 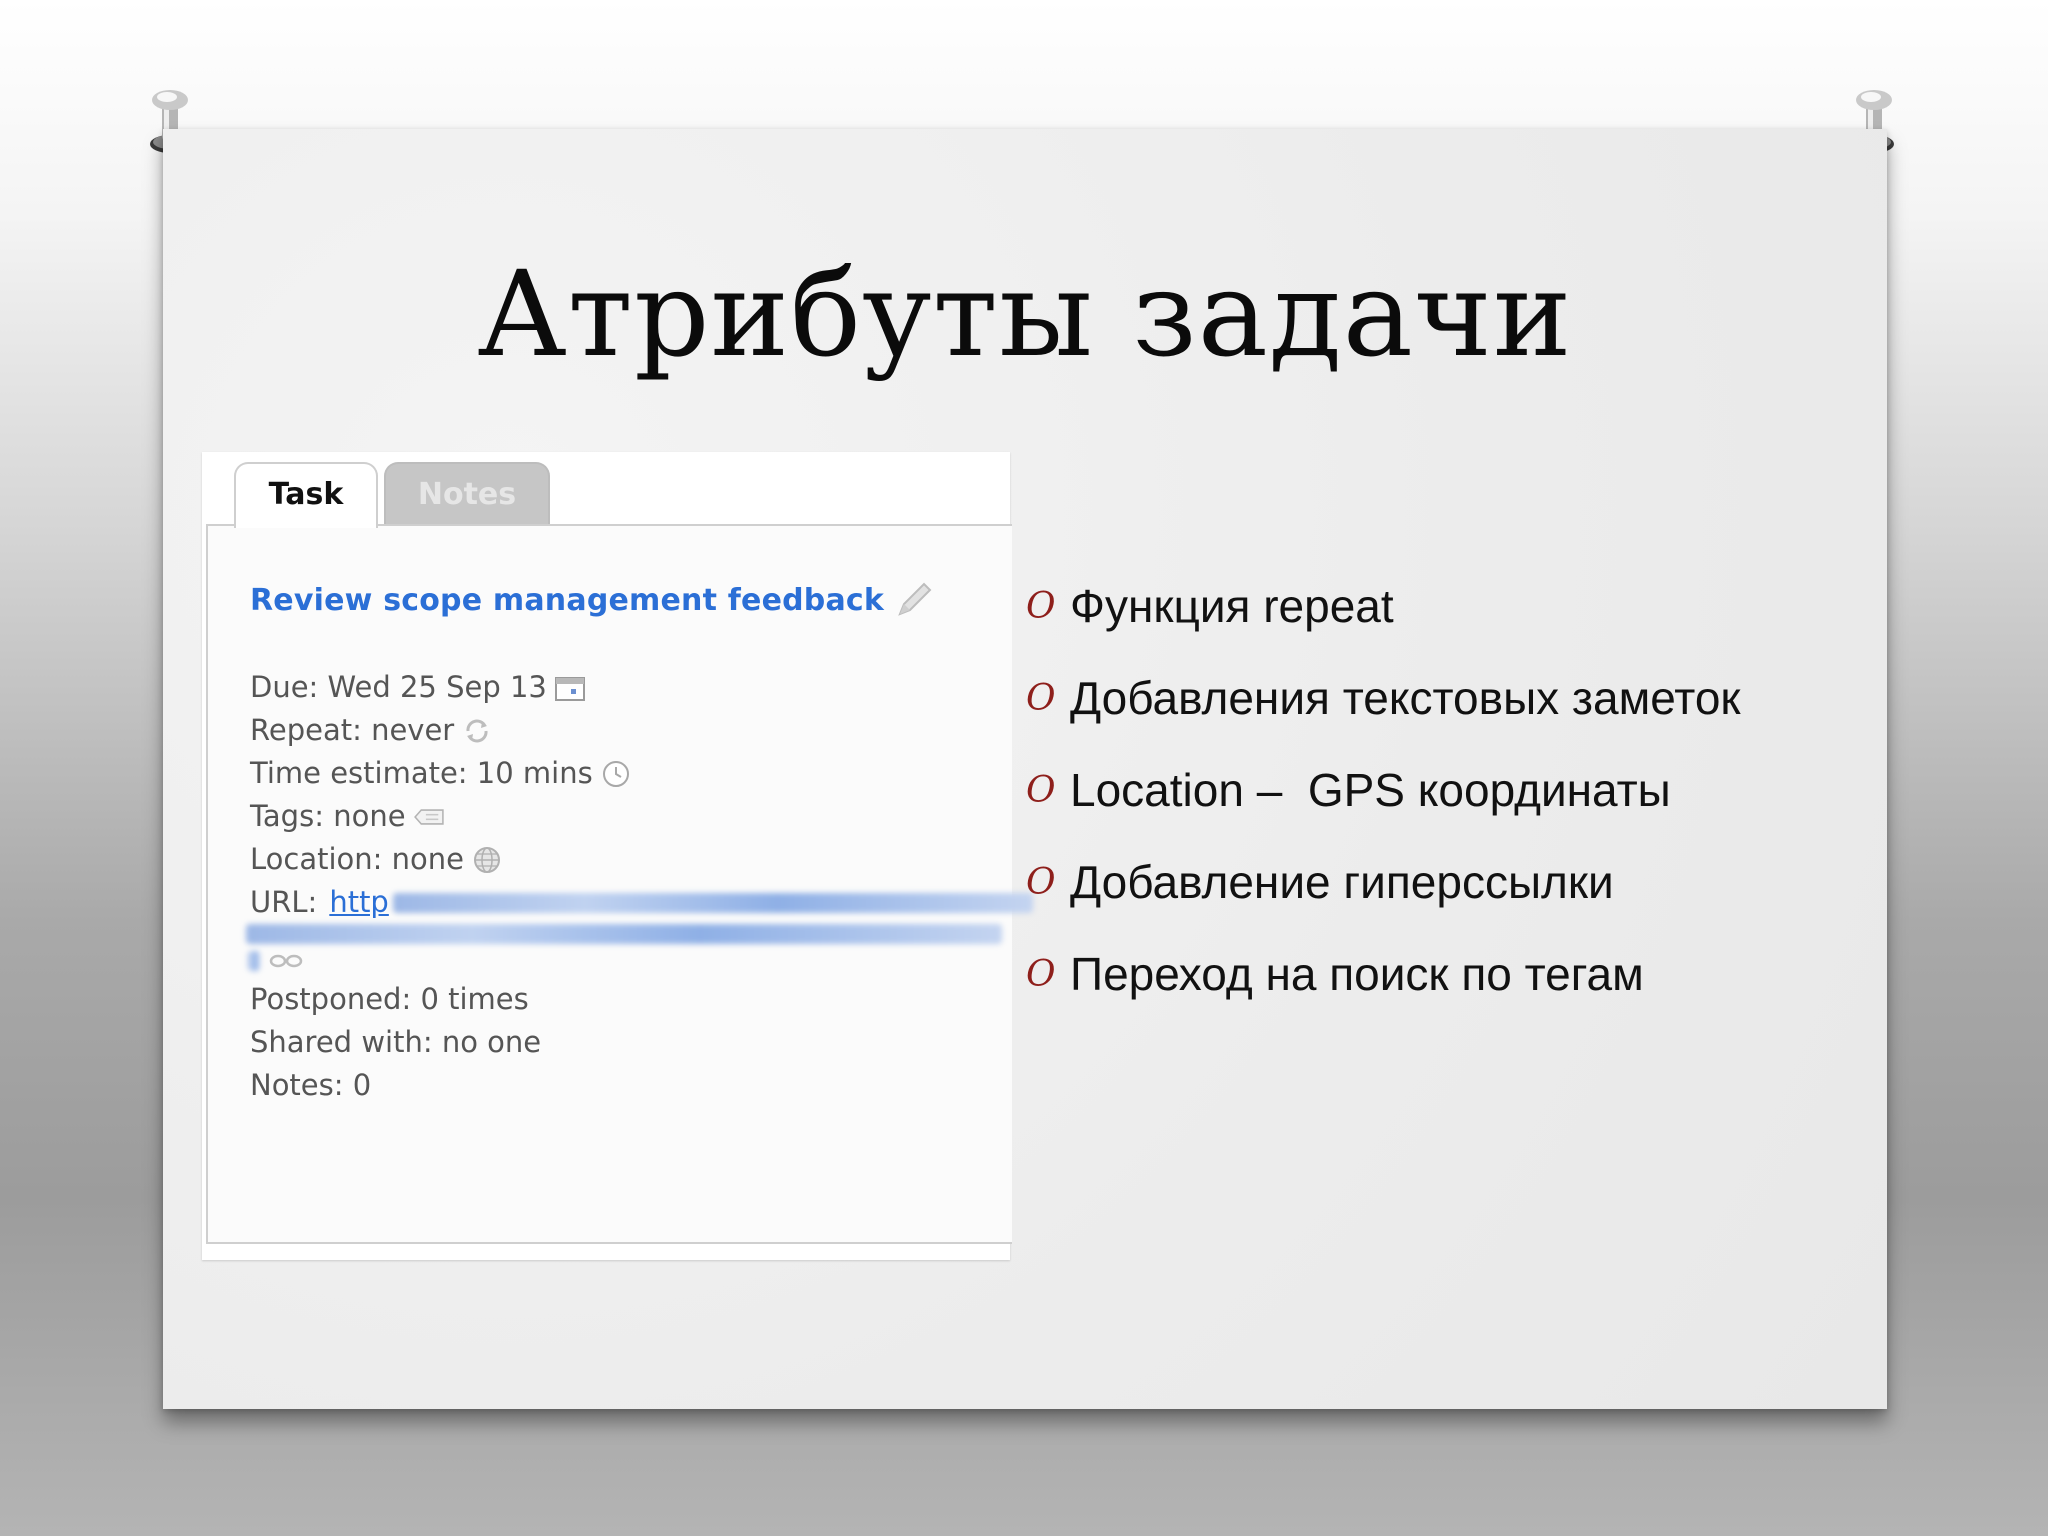 What do you see at coordinates (352, 730) in the screenshot?
I see `attr-repeat-text: Repeat: never` at bounding box center [352, 730].